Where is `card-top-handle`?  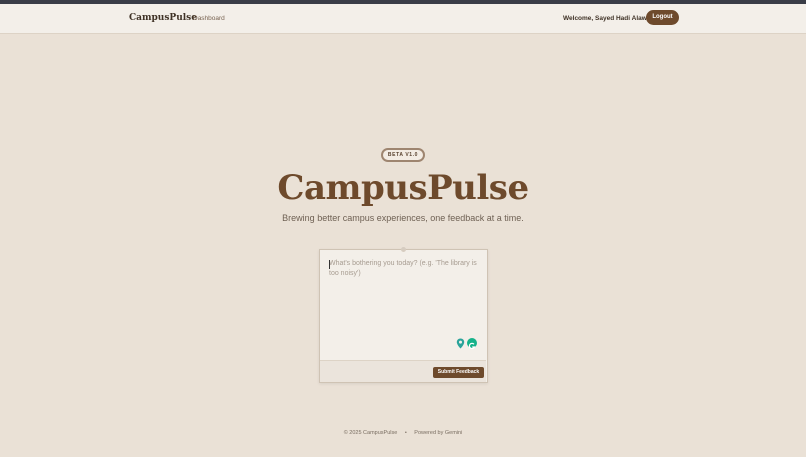
card-top-handle is located at coordinates (403, 249).